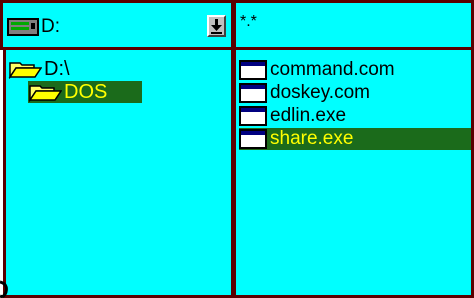 Image resolution: width=474 pixels, height=298 pixels. I want to click on drive-icon, so click(23, 27).